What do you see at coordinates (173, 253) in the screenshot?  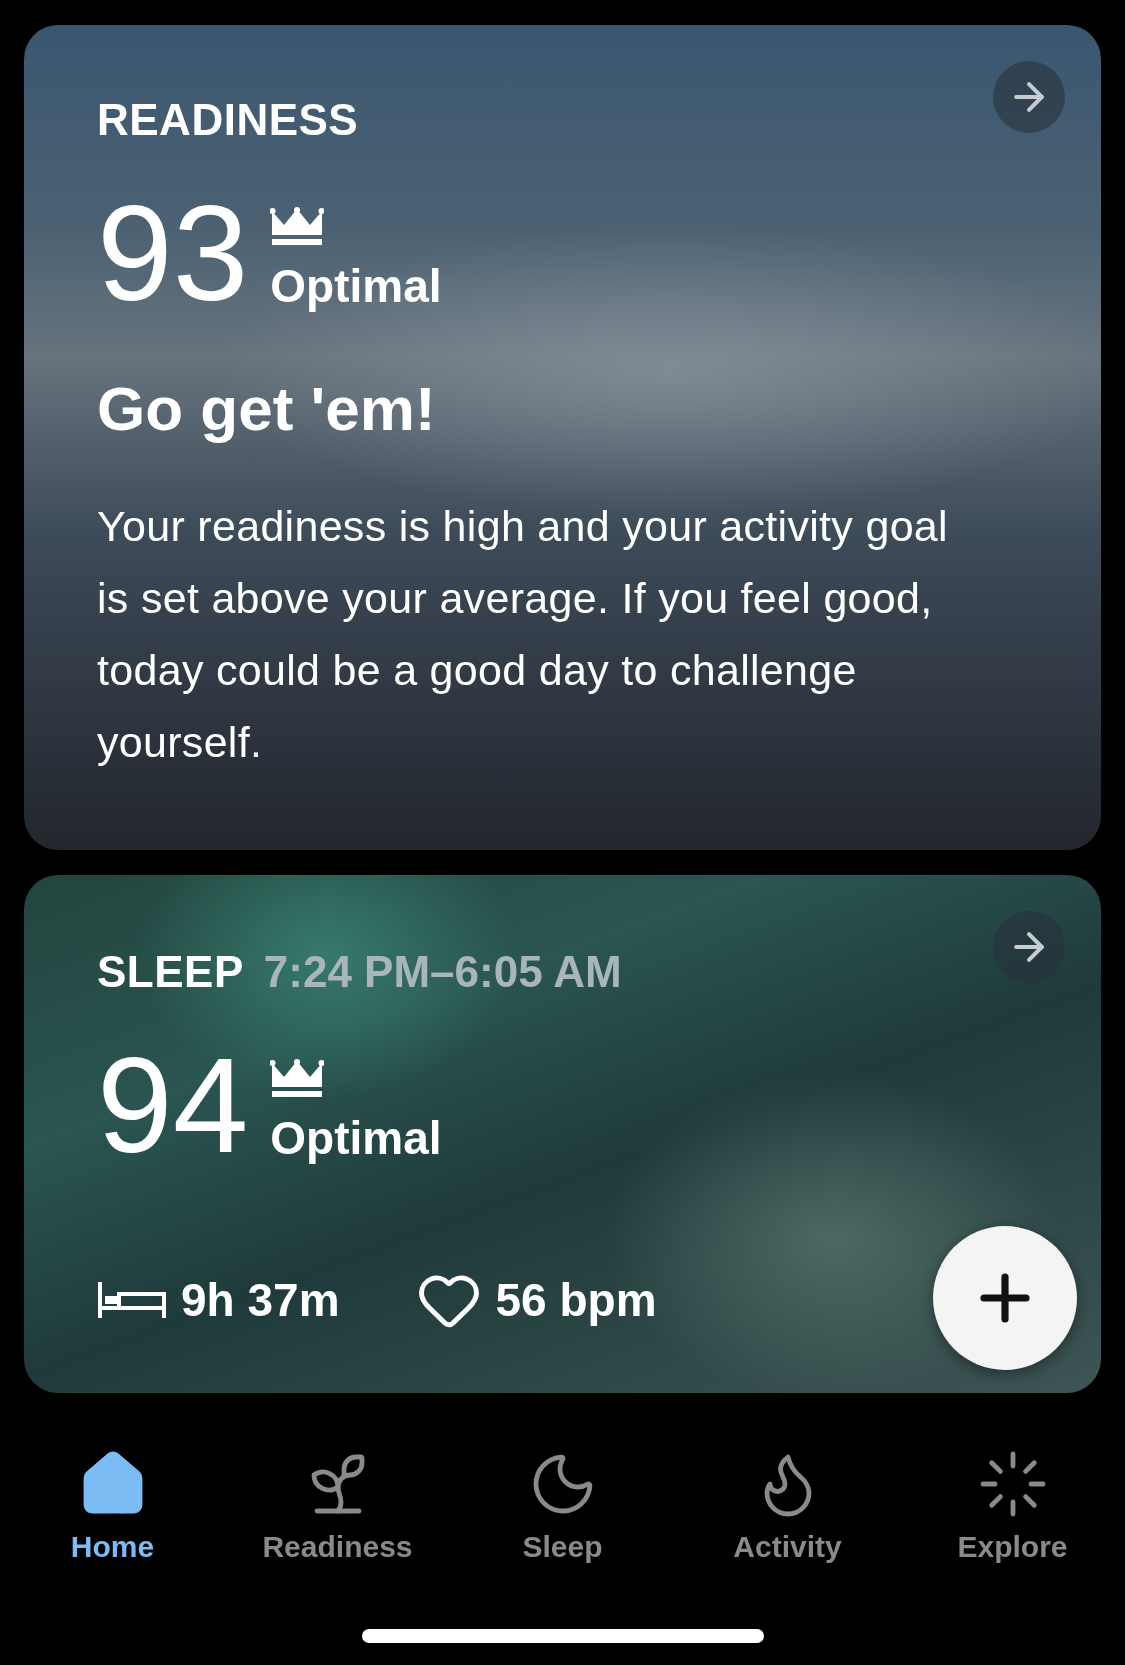 I see `score-value: 93` at bounding box center [173, 253].